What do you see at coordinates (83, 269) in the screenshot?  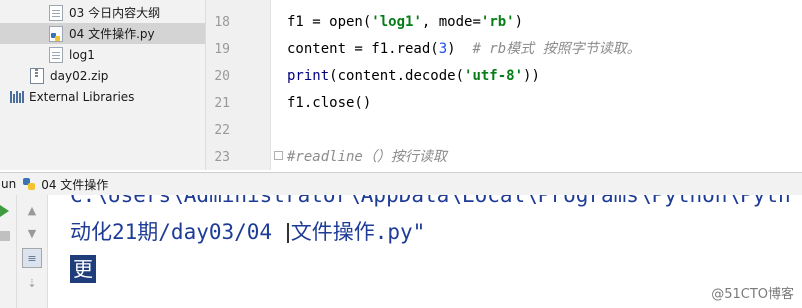 I see `selected-output-text: 更` at bounding box center [83, 269].